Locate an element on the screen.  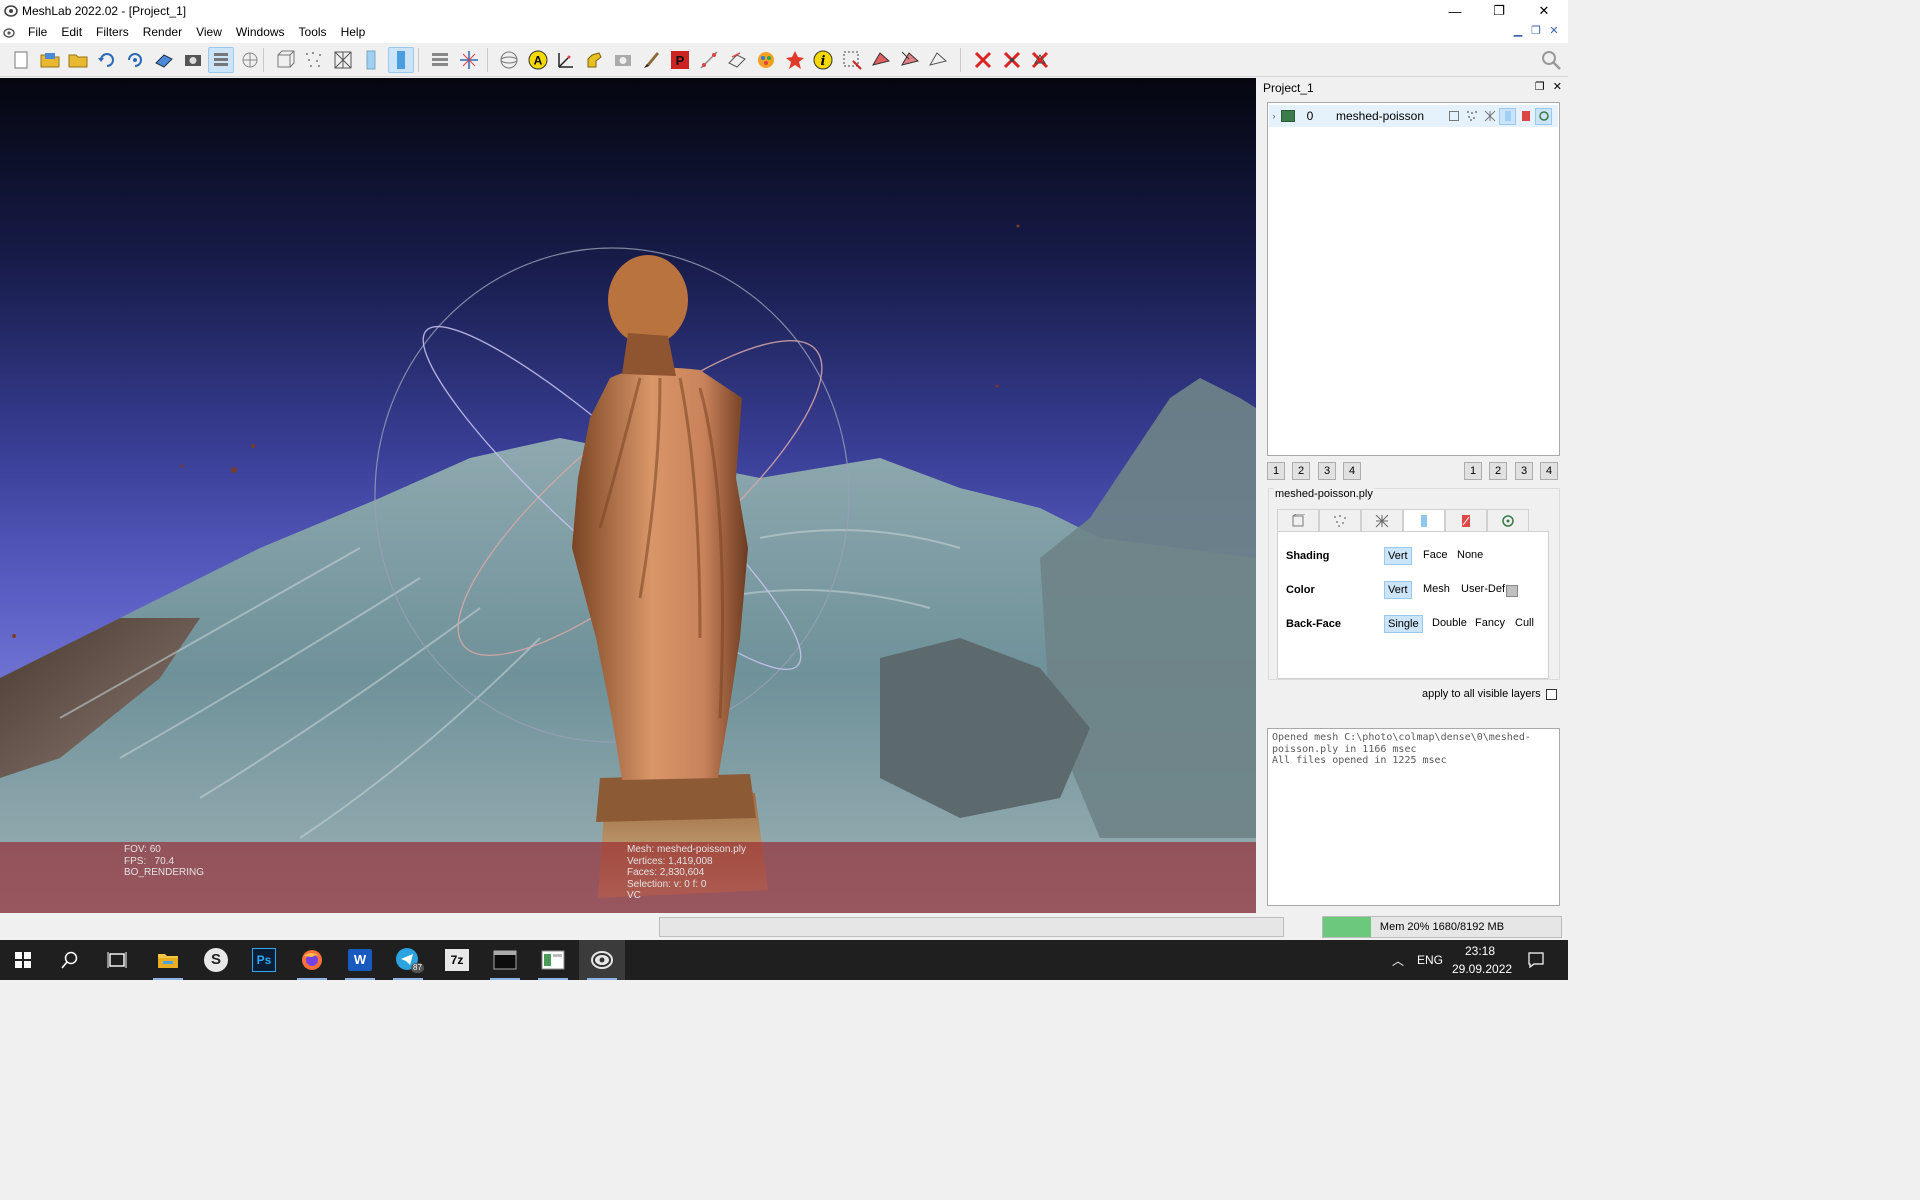
hand-button is located at coordinates (594, 60).